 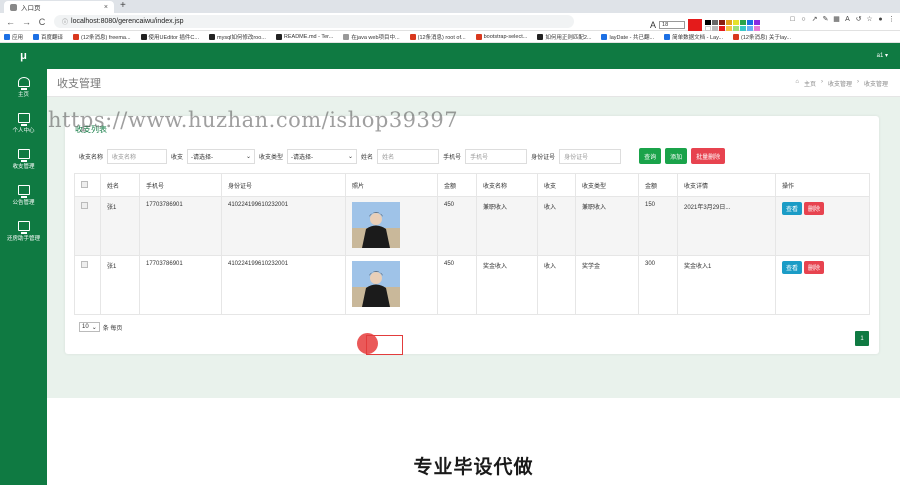 What do you see at coordinates (452, 157) in the screenshot?
I see `phone-filter-label: 手机号` at bounding box center [452, 157].